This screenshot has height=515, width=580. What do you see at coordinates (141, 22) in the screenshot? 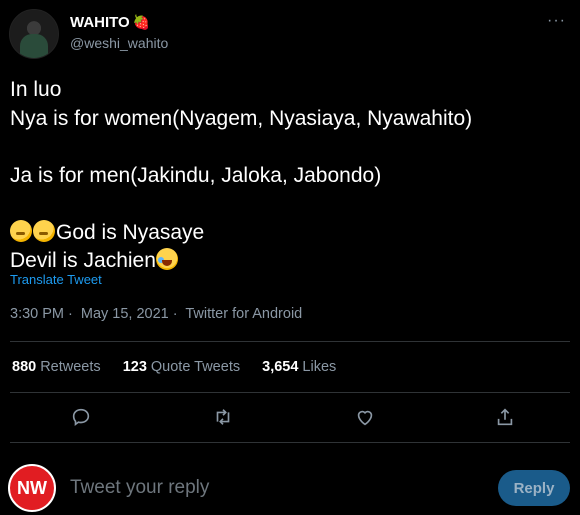
I see `strawberry-emoji: 🍓` at bounding box center [141, 22].